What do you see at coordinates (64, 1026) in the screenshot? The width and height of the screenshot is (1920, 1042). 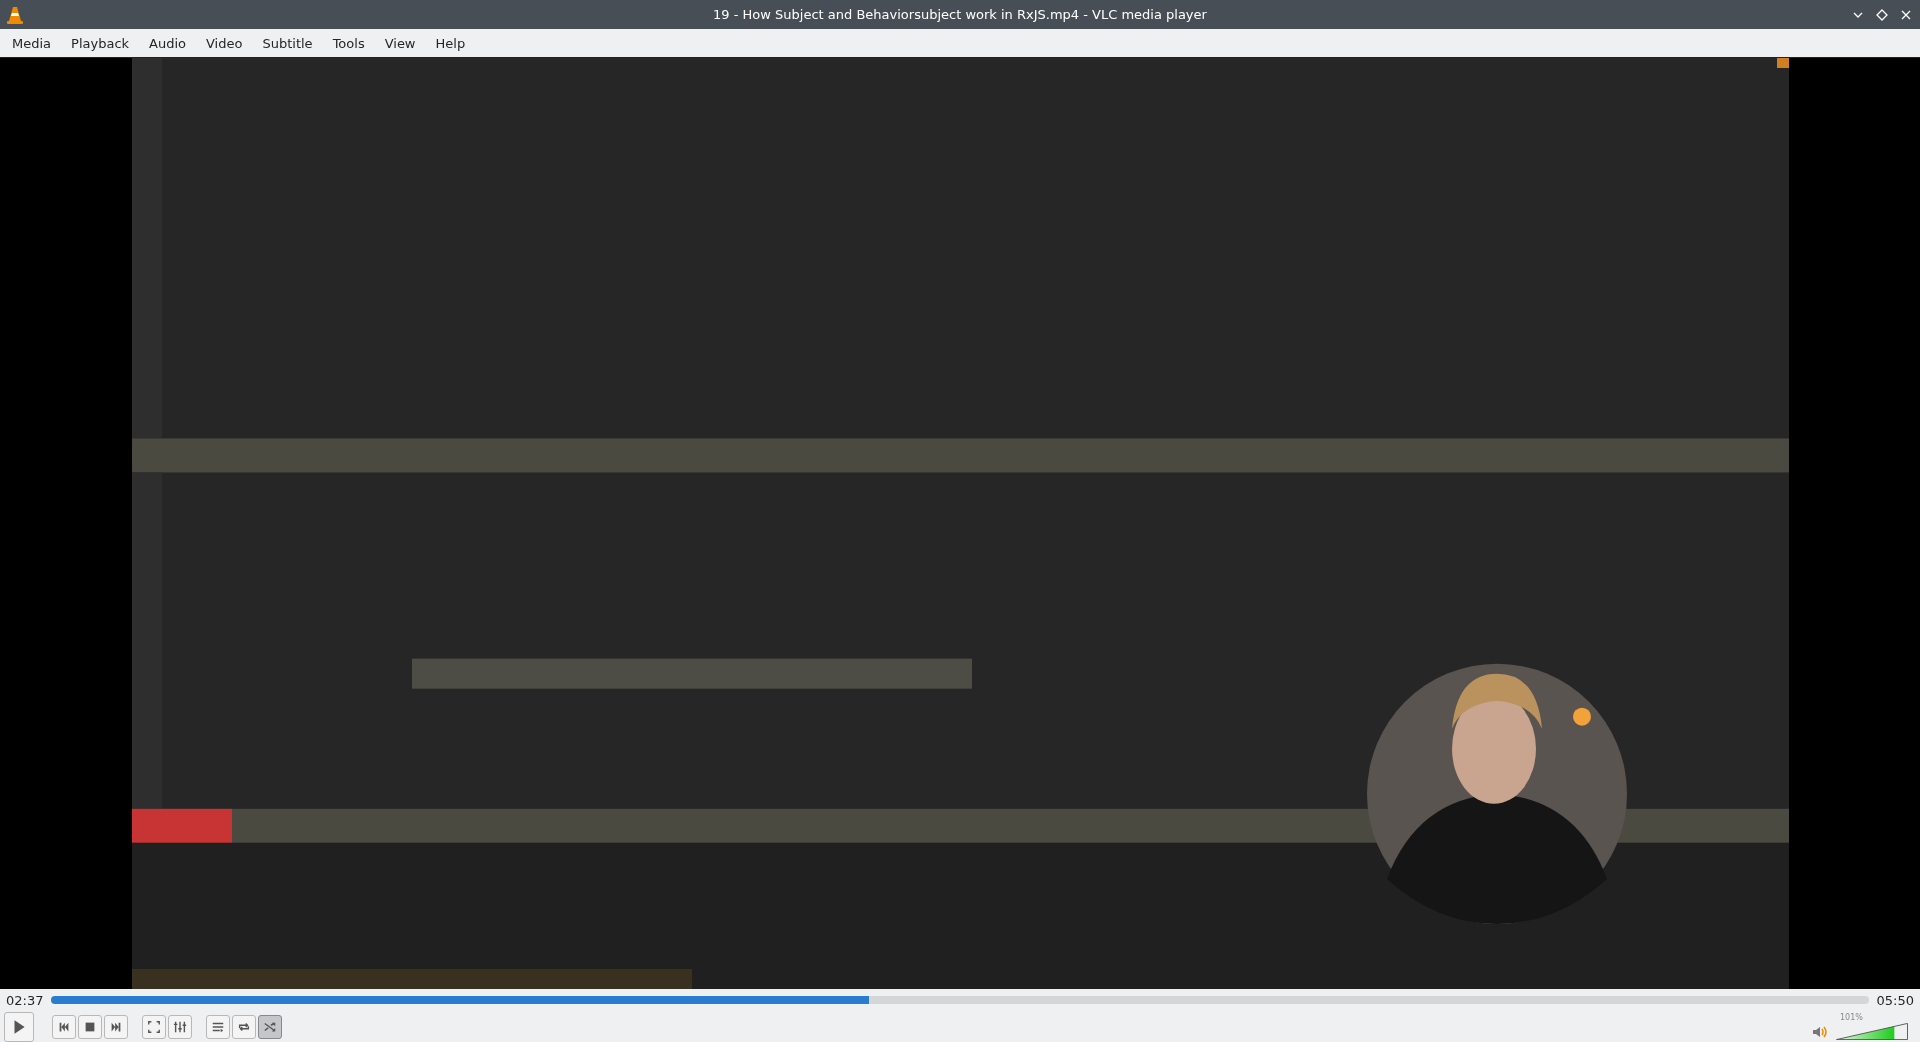 I see `previous-button` at bounding box center [64, 1026].